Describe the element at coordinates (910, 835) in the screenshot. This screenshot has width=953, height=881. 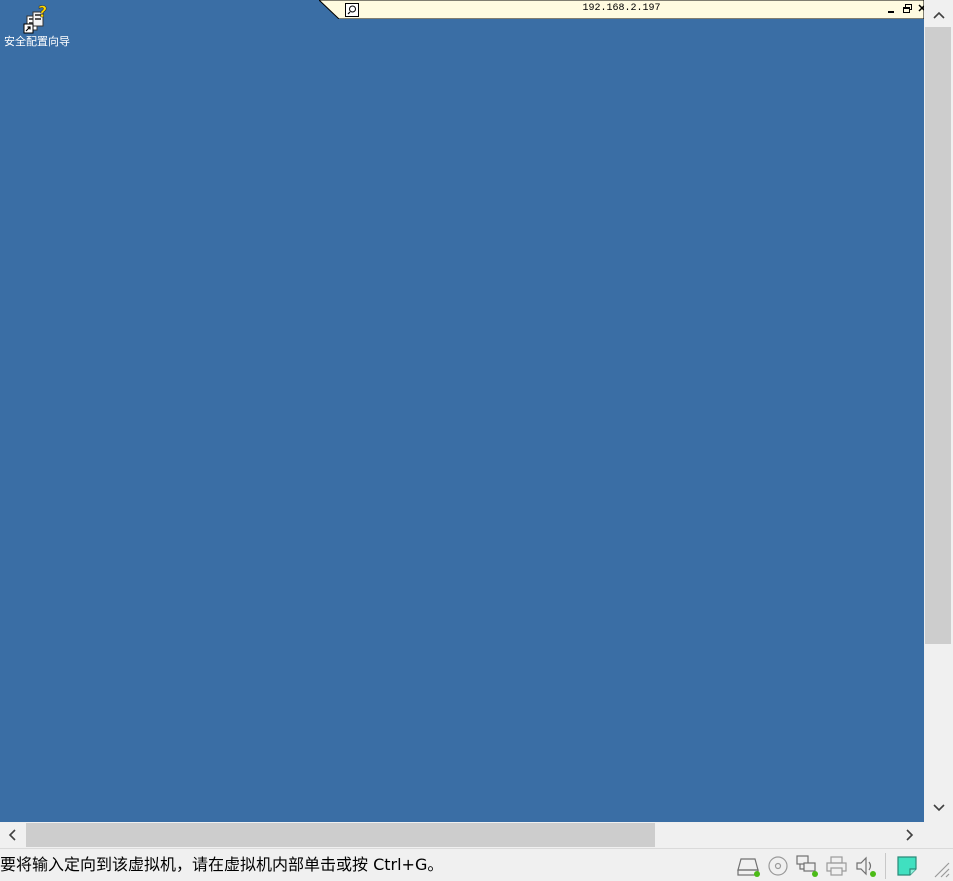
I see `scroll-right-arrow-icon` at that location.